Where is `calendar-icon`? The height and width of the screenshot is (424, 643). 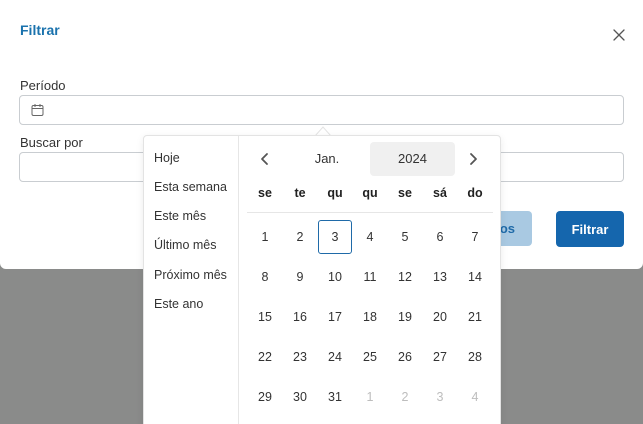
calendar-icon is located at coordinates (37, 110).